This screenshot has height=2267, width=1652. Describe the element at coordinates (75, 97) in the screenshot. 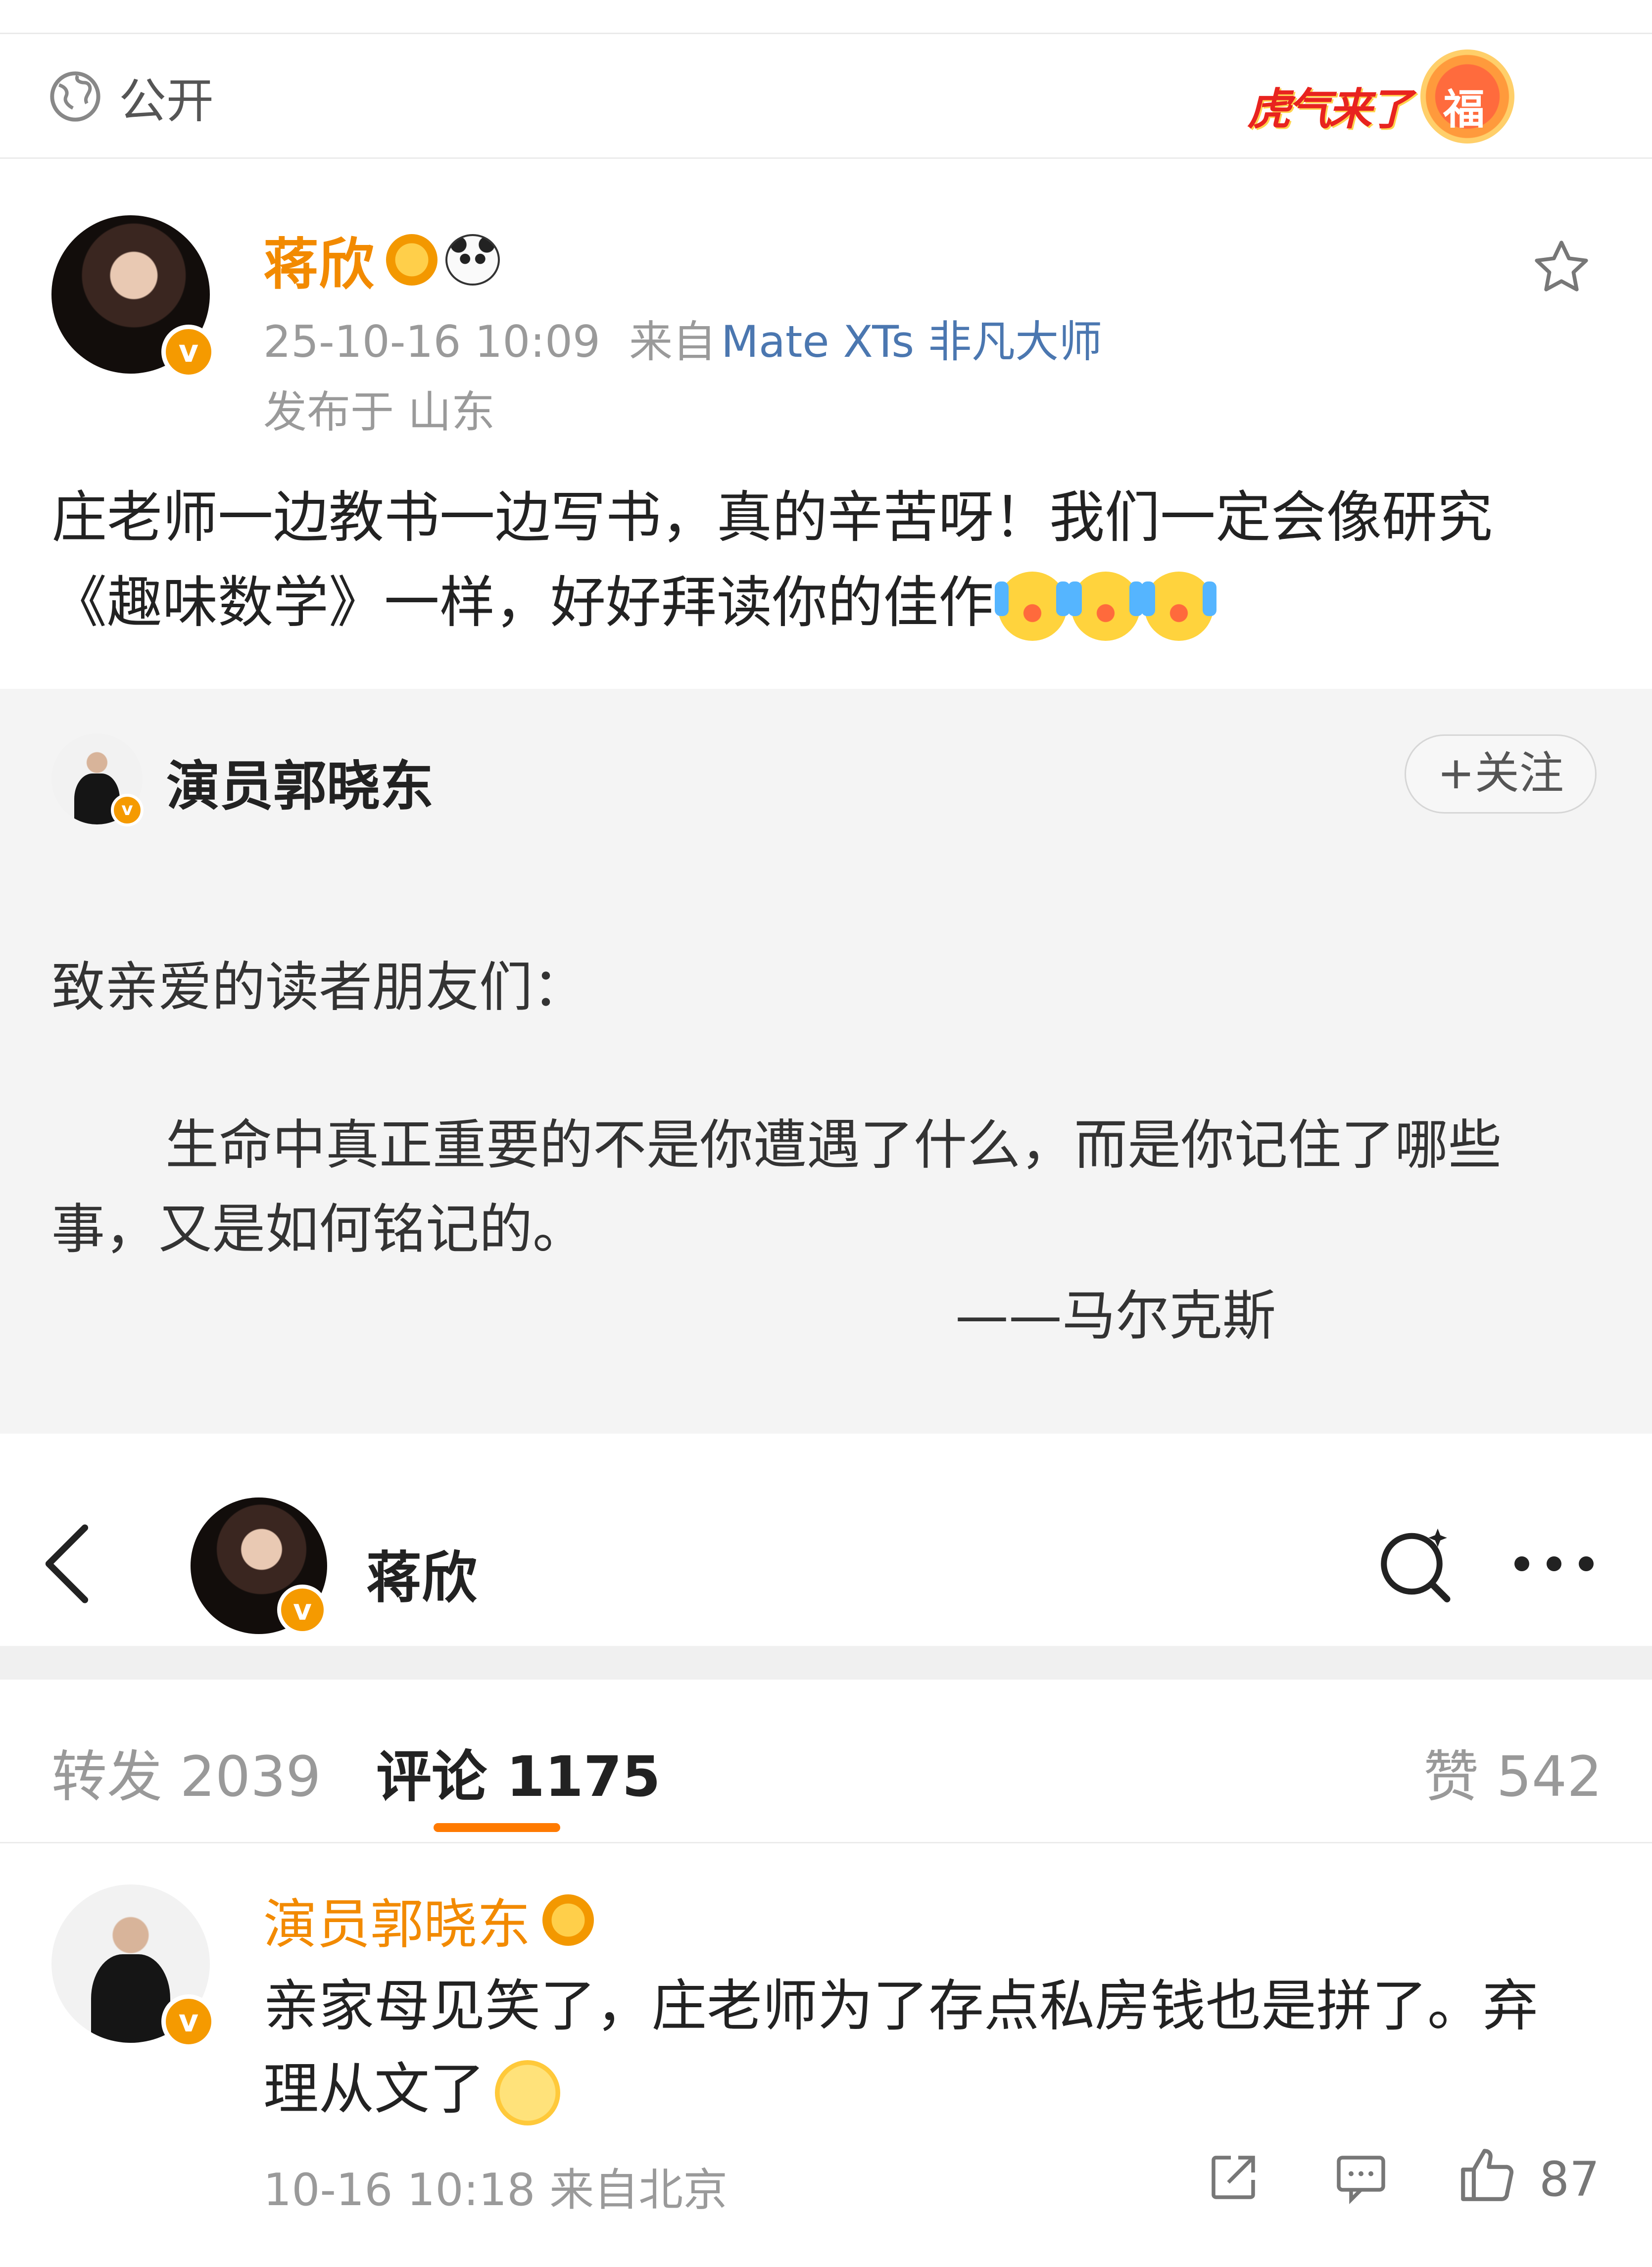

I see `globe-icon` at that location.